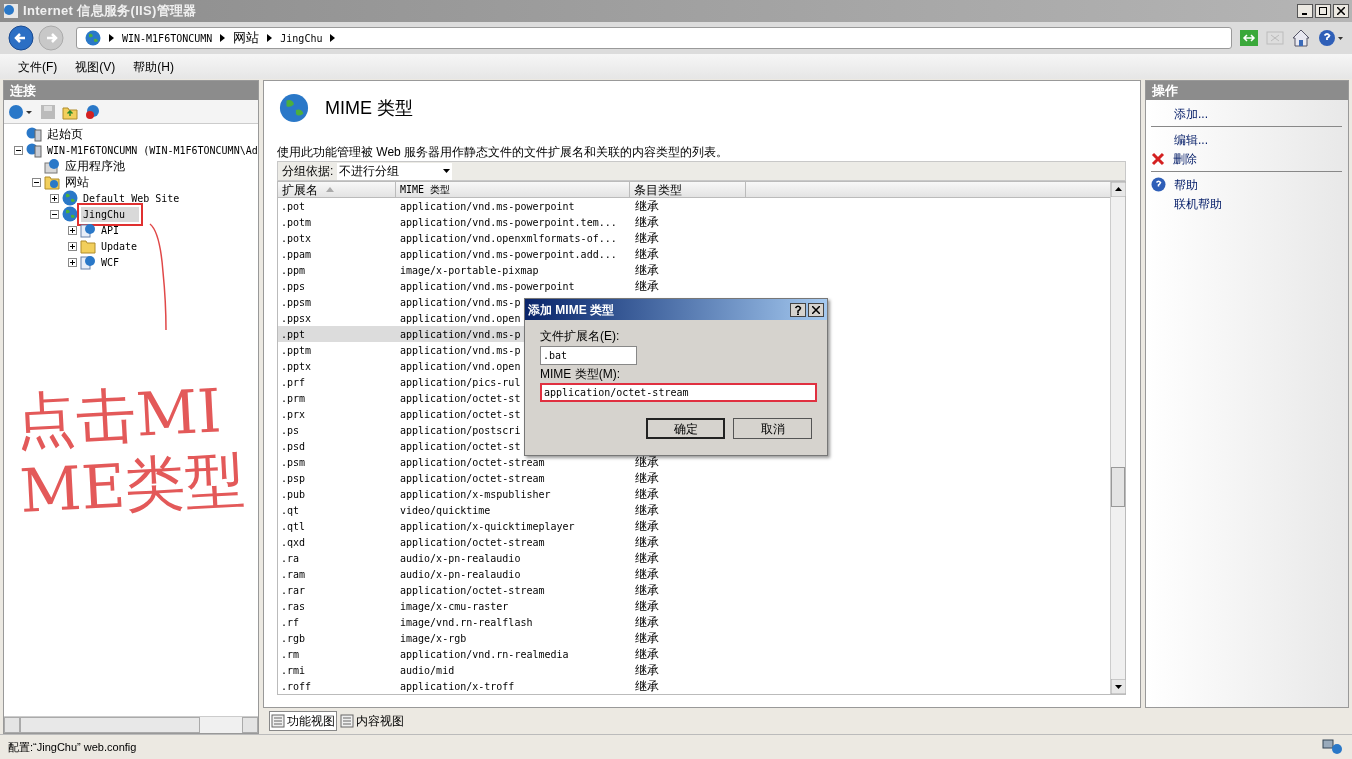  I want to click on table-cell: .qxd, so click(337, 542).